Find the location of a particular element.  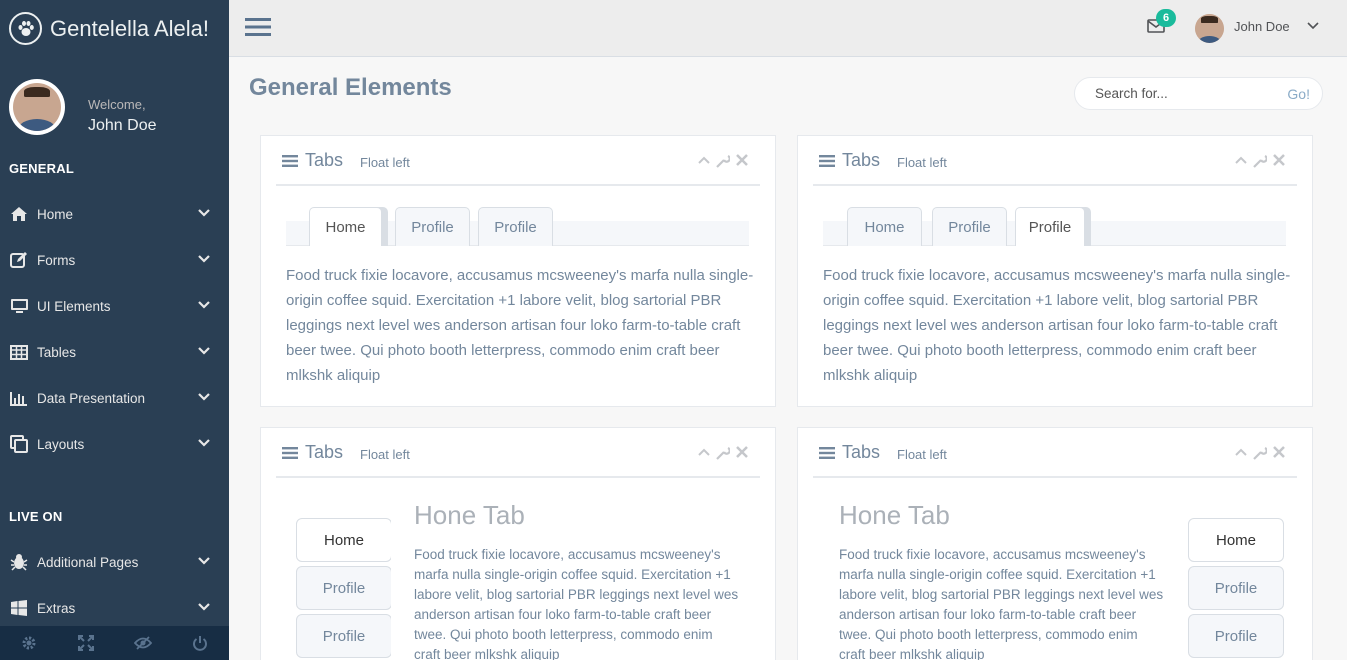

sidebar-item-label: Extras is located at coordinates (56, 608).